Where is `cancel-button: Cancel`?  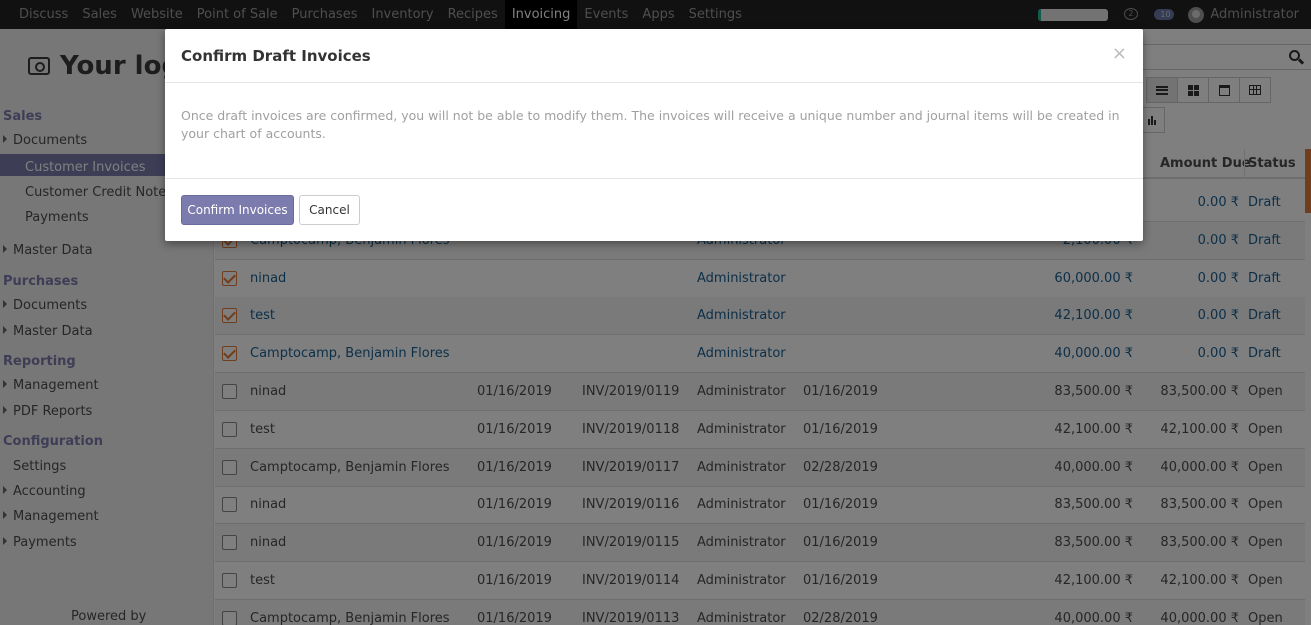 cancel-button: Cancel is located at coordinates (329, 210).